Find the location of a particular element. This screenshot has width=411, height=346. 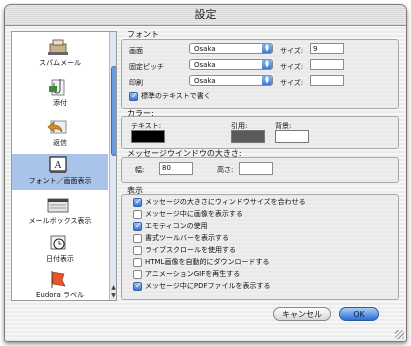

sidebar-item-font-display: A フォント／画面表示 is located at coordinates (60, 172).